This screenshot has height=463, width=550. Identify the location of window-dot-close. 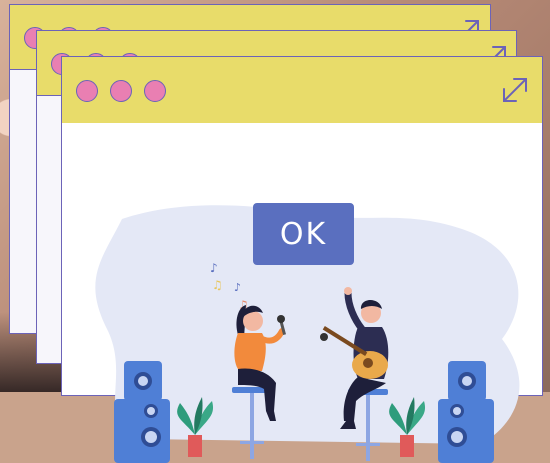
(87, 91).